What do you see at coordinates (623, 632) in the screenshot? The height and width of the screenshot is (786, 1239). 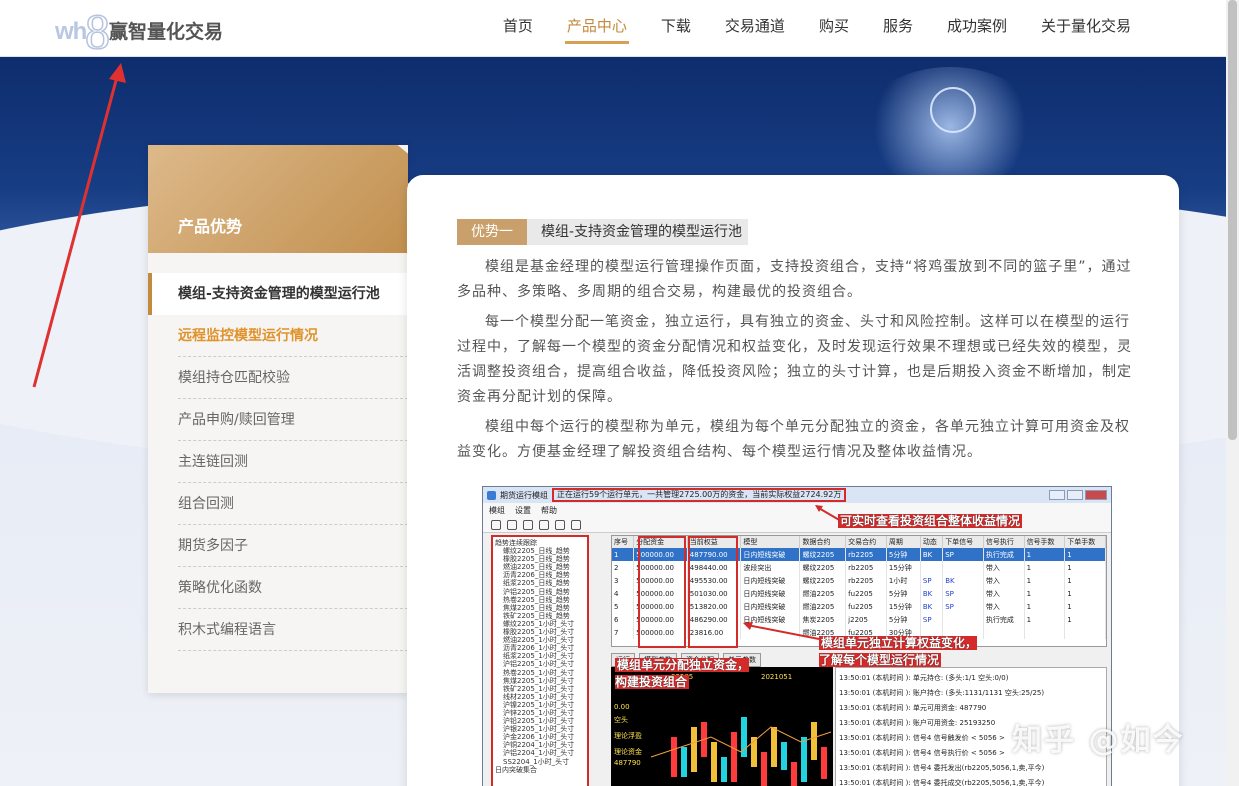 I see `table-cell: 7` at bounding box center [623, 632].